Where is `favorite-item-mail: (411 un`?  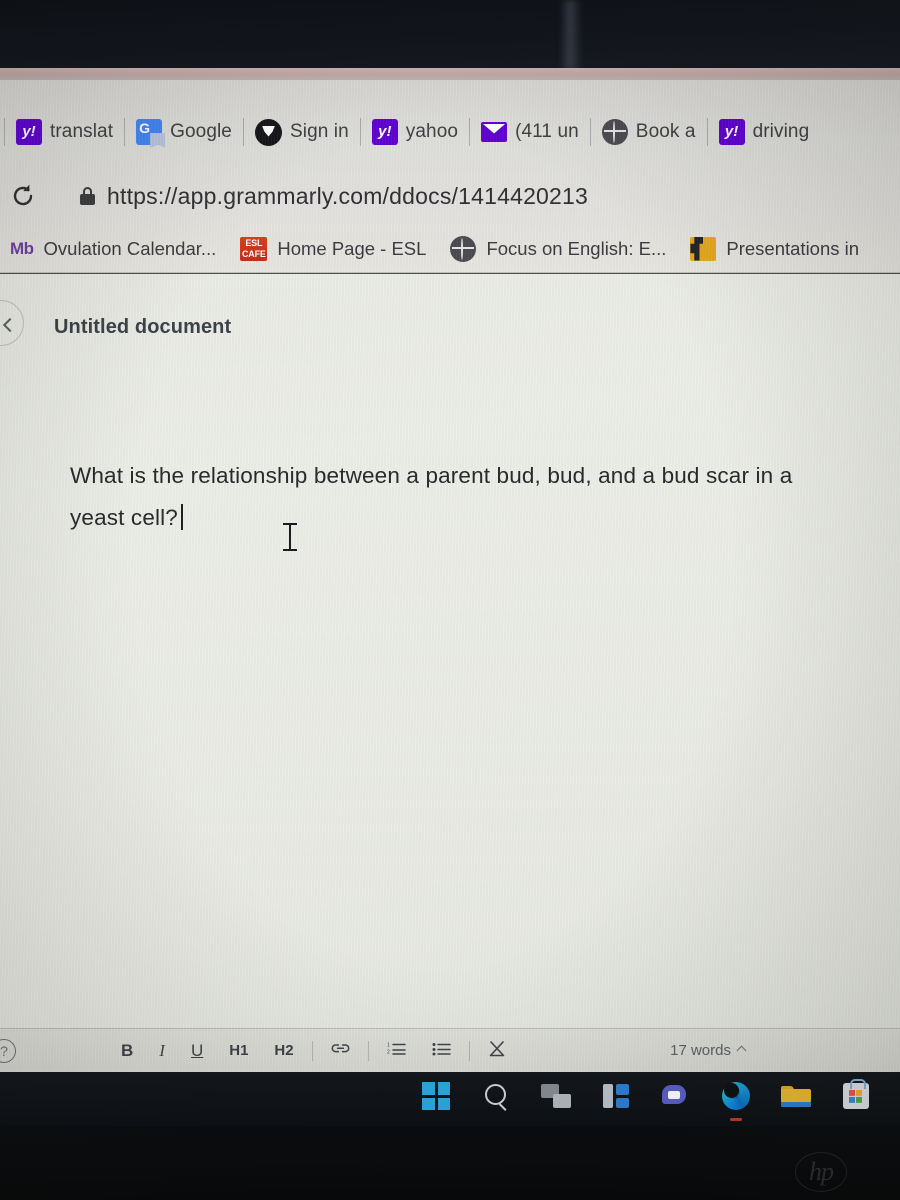
favorite-item-mail: (411 un is located at coordinates (530, 132).